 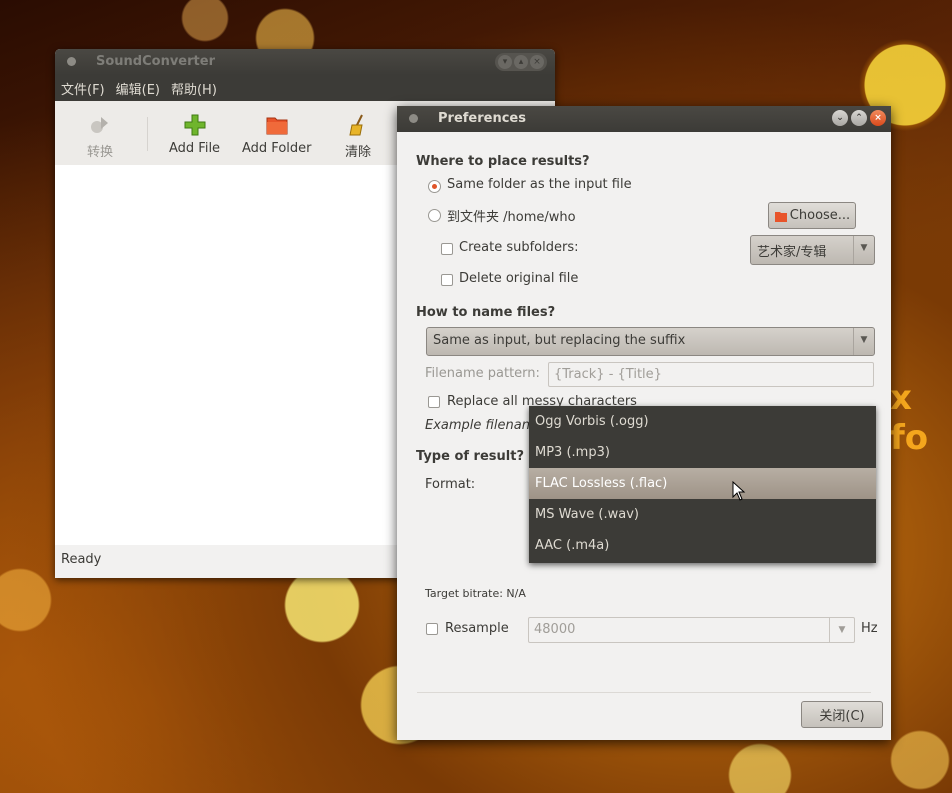 I want to click on example-filename-label: Example filenan, so click(x=477, y=425).